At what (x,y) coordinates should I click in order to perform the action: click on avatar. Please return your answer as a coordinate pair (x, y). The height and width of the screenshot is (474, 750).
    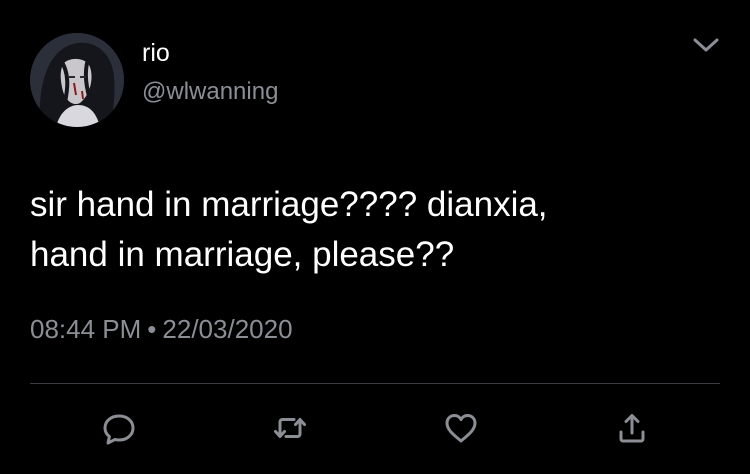
    Looking at the image, I should click on (77, 80).